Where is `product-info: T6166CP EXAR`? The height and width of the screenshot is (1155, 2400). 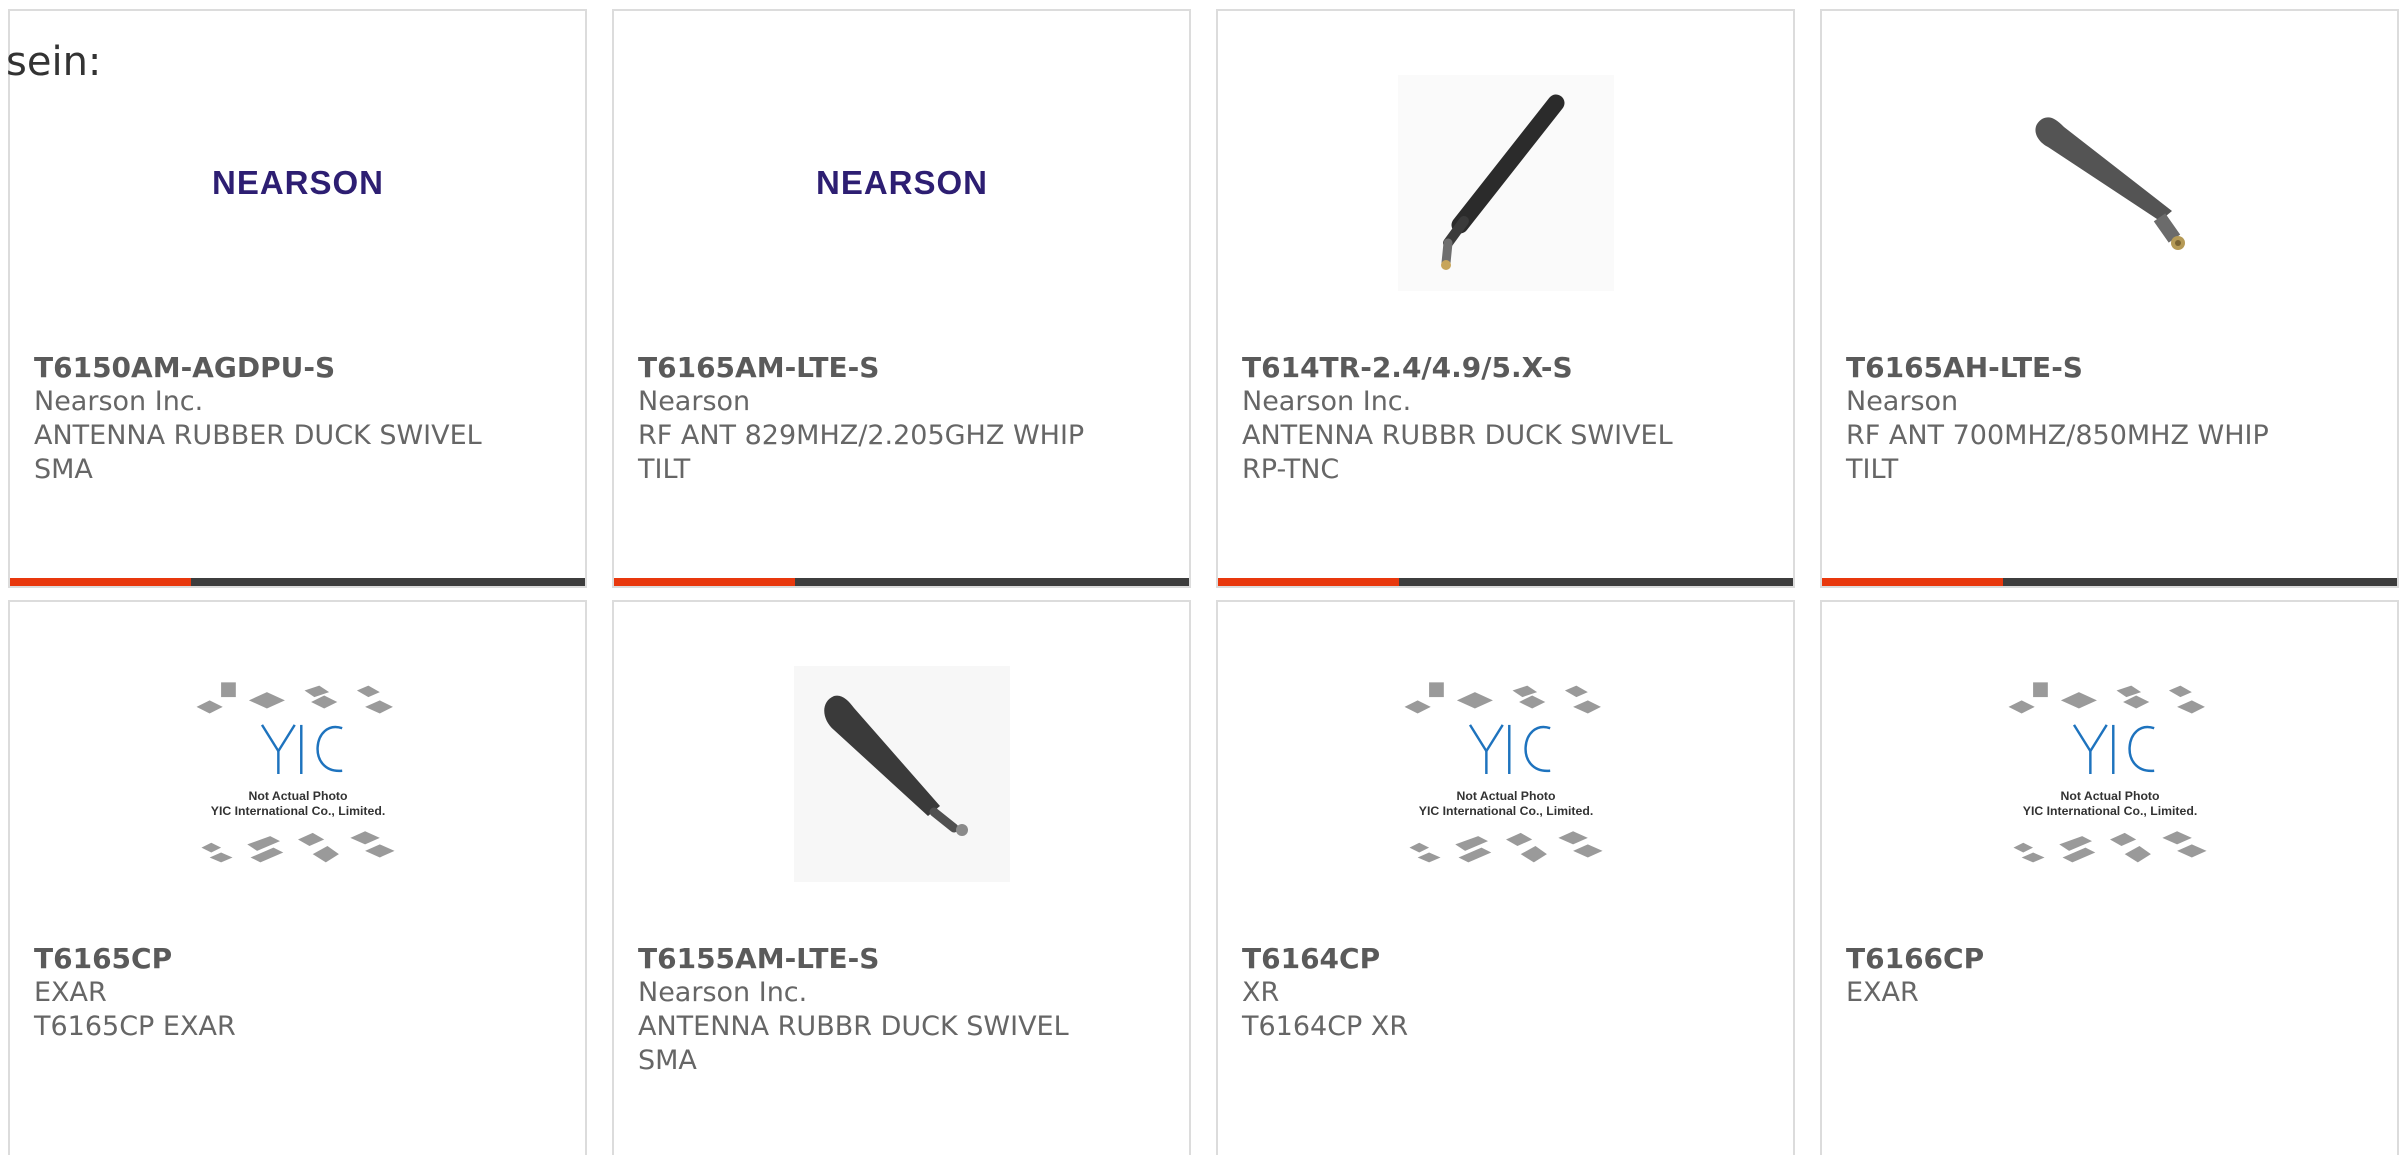
product-info: T6166CP EXAR is located at coordinates (2111, 976).